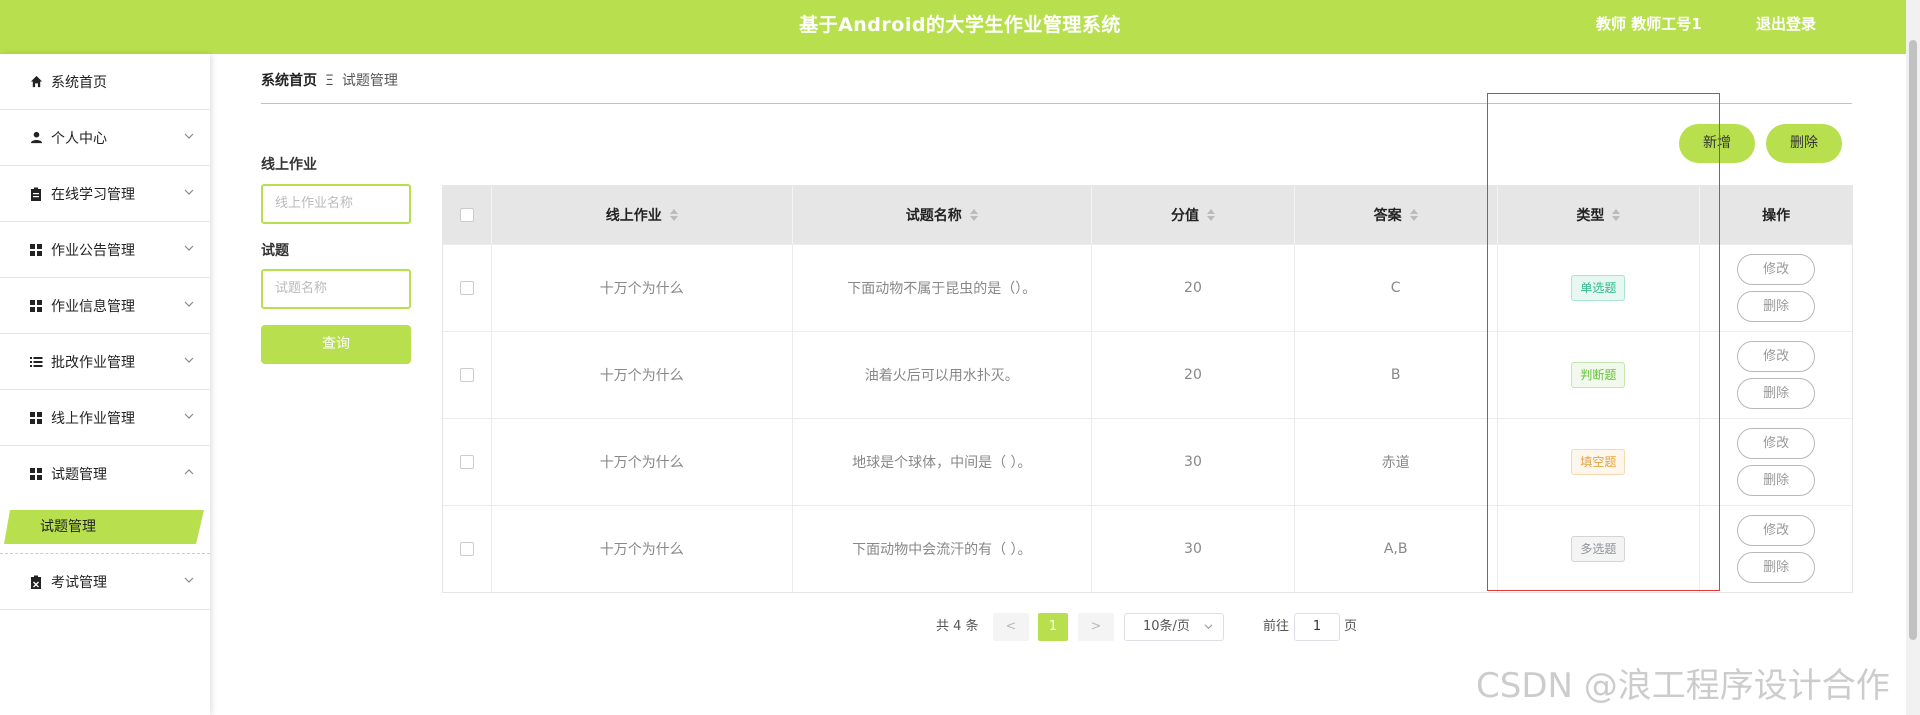 The height and width of the screenshot is (715, 1920). I want to click on sidebar-item-online-homework: 线上作业管理, so click(105, 418).